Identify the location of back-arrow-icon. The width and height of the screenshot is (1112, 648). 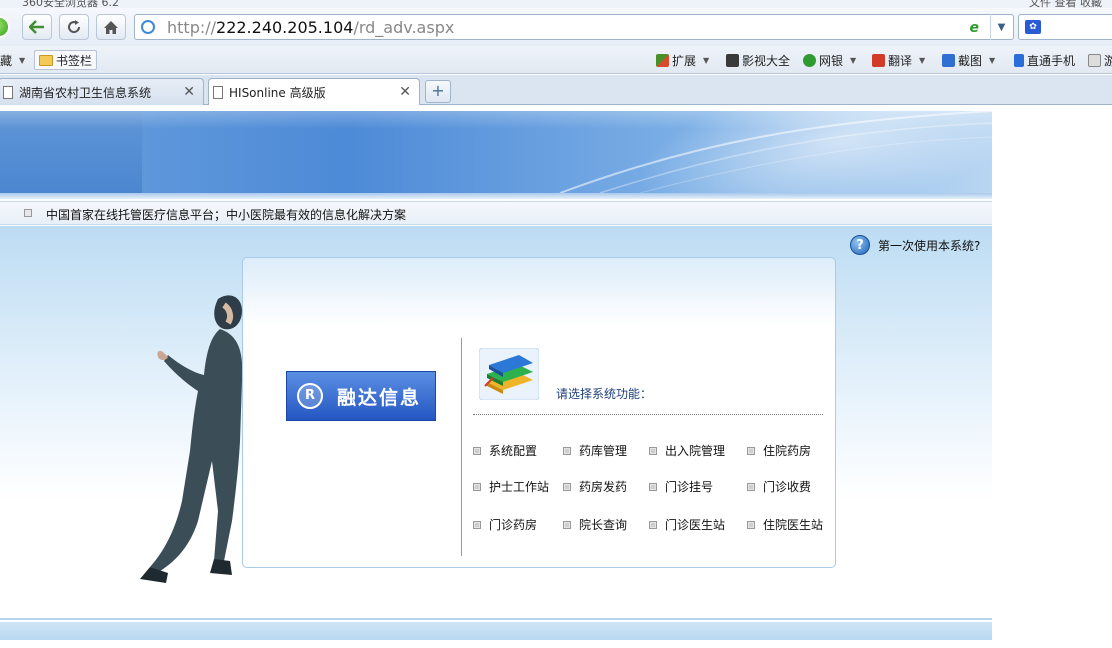
(36, 27).